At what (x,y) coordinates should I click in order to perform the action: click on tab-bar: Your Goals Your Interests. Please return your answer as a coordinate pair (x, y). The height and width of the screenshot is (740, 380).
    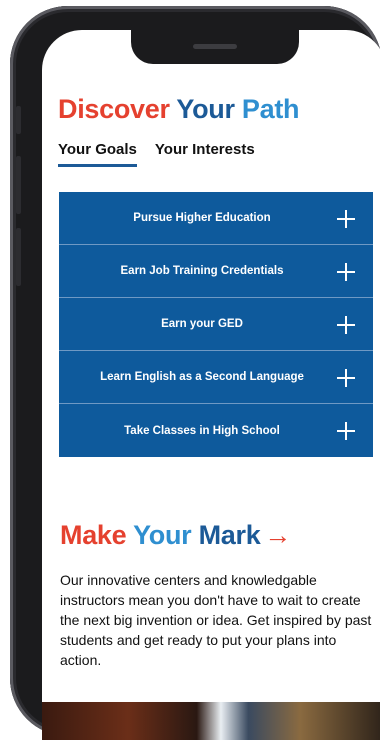
    Looking at the image, I should click on (156, 154).